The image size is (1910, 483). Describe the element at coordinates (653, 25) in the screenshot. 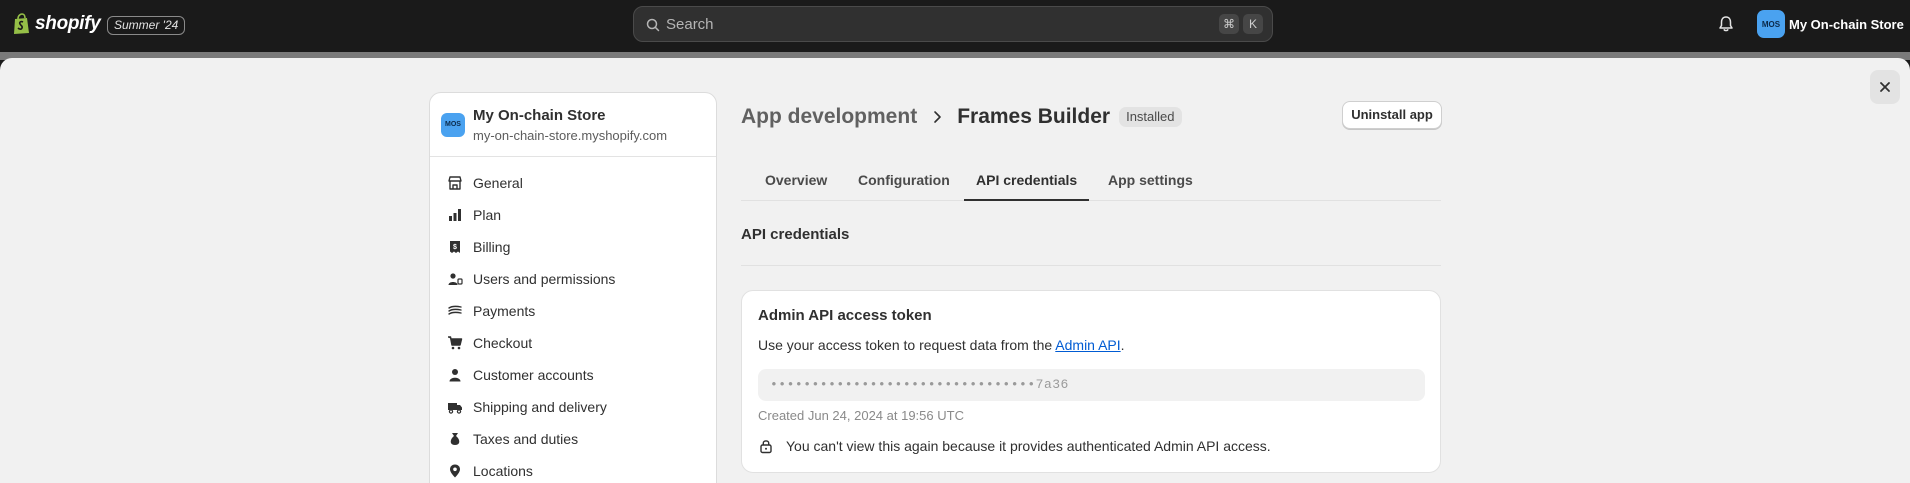

I see `search-icon` at that location.